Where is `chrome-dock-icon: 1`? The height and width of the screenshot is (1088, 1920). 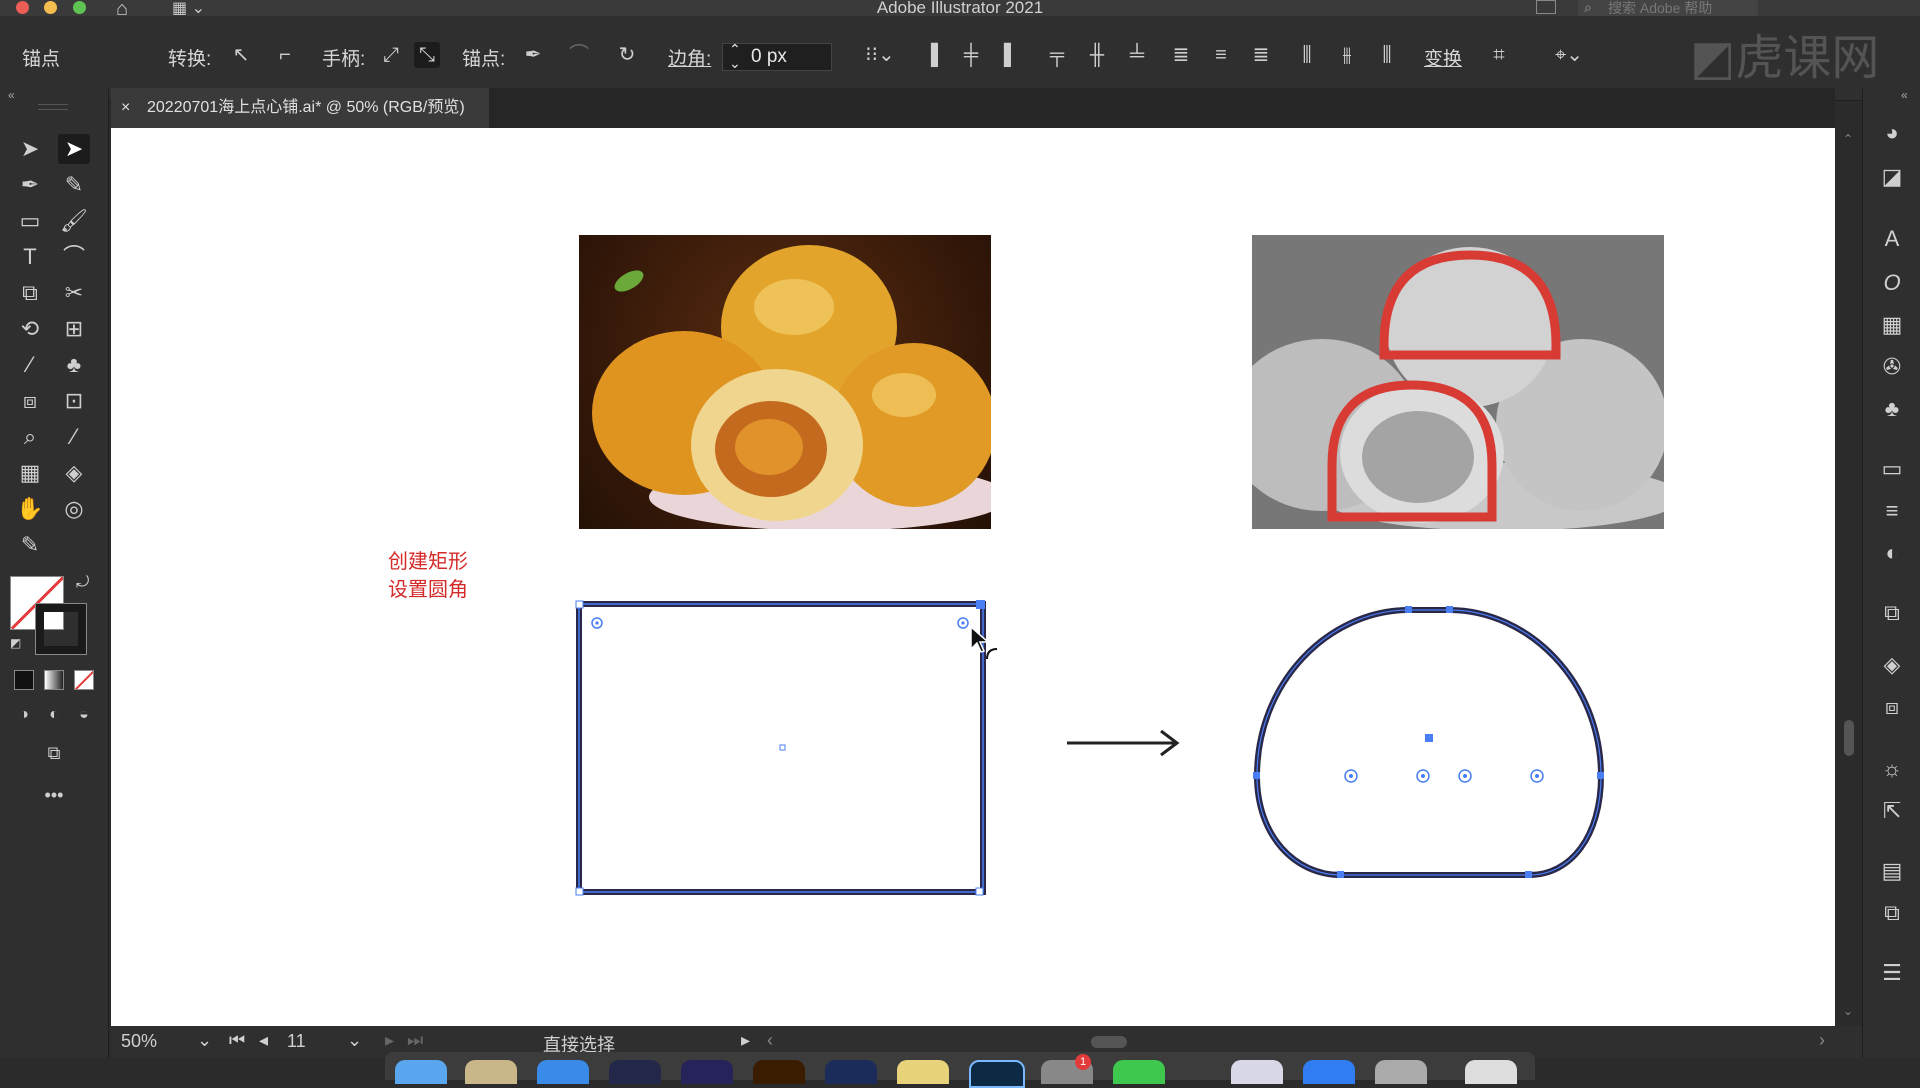 chrome-dock-icon: 1 is located at coordinates (1067, 1069).